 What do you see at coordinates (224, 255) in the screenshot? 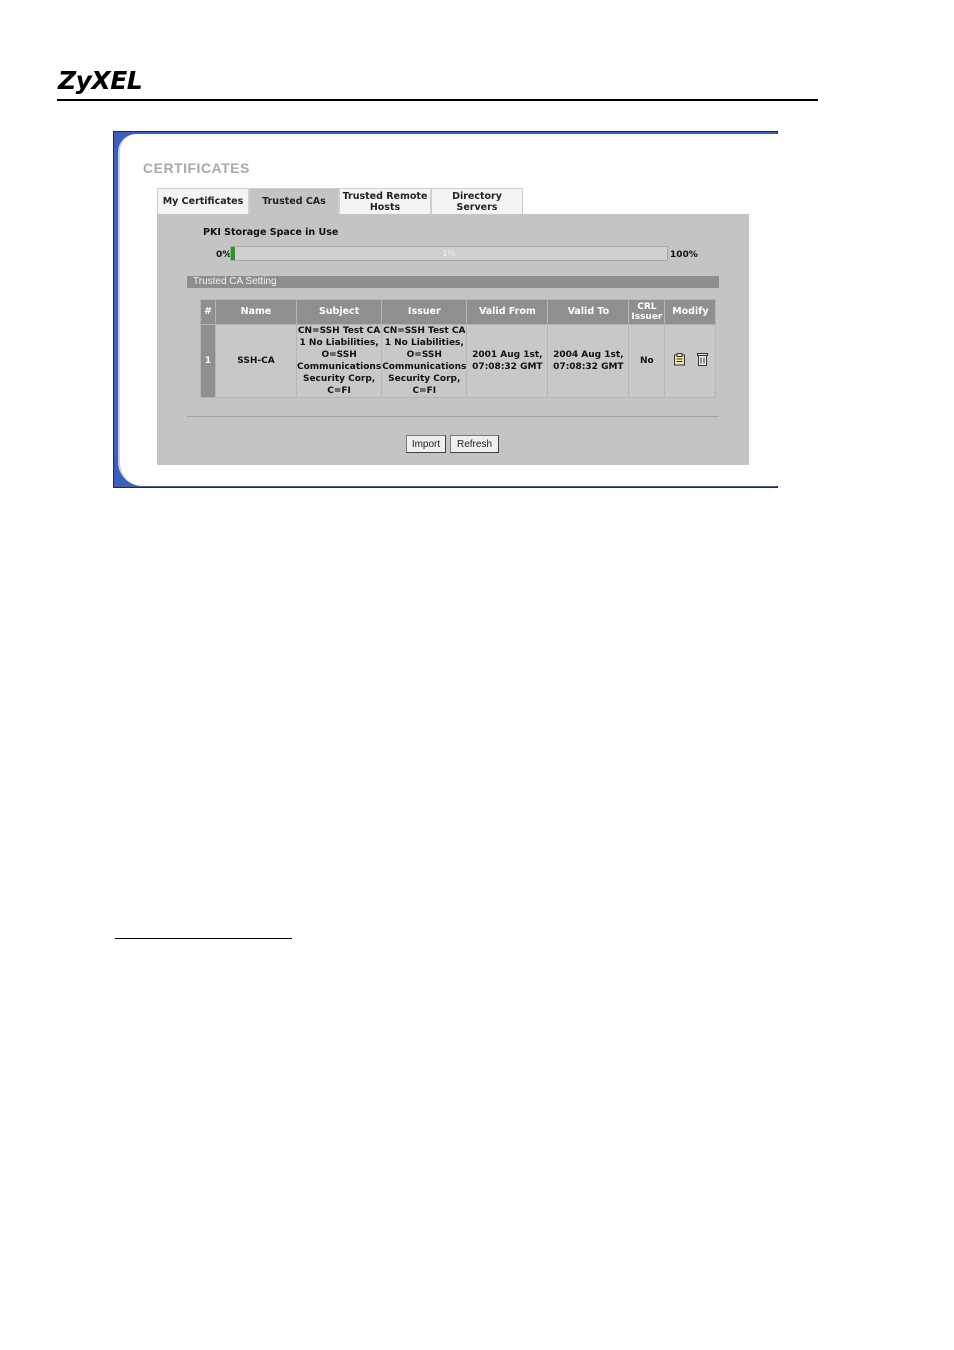
I see `storage-min-label: 0%` at bounding box center [224, 255].